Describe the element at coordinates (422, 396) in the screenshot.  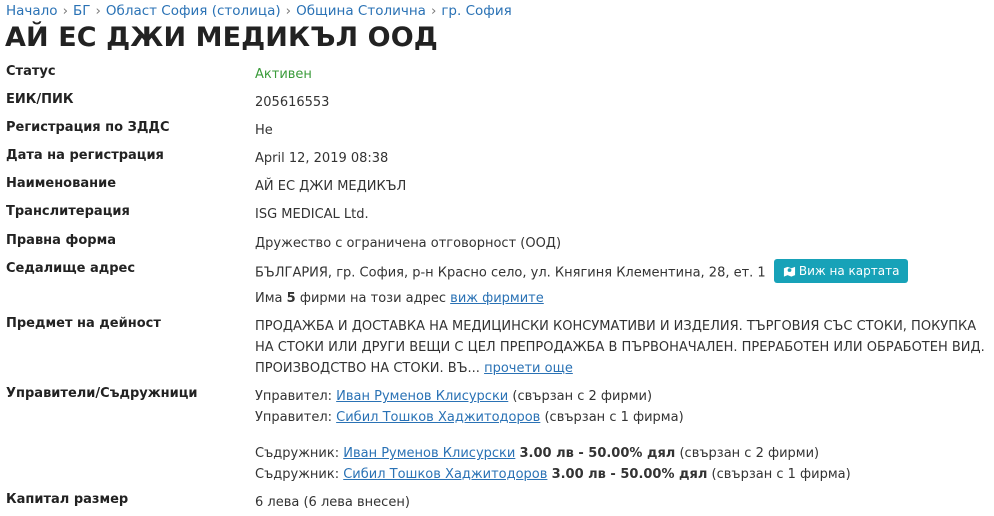
I see `manager-name-link: Иван Руменов Клисурски` at that location.